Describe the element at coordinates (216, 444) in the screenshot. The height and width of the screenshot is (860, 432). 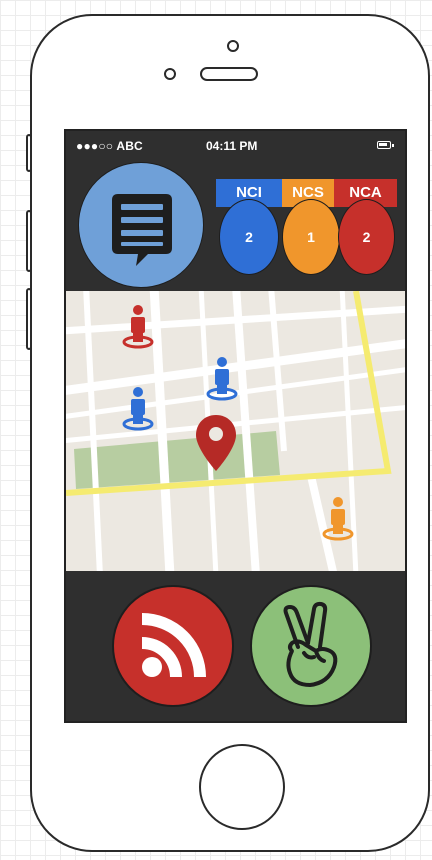
I see `location-pin-icon` at that location.